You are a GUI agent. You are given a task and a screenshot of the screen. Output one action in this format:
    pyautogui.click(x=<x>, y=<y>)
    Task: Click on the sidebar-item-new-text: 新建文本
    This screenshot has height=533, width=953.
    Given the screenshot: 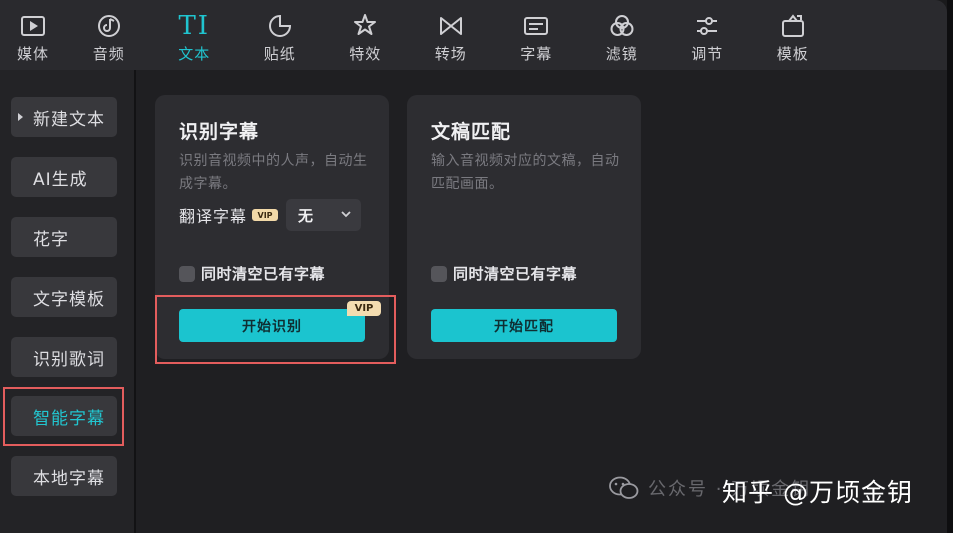 What is the action you would take?
    pyautogui.click(x=64, y=117)
    